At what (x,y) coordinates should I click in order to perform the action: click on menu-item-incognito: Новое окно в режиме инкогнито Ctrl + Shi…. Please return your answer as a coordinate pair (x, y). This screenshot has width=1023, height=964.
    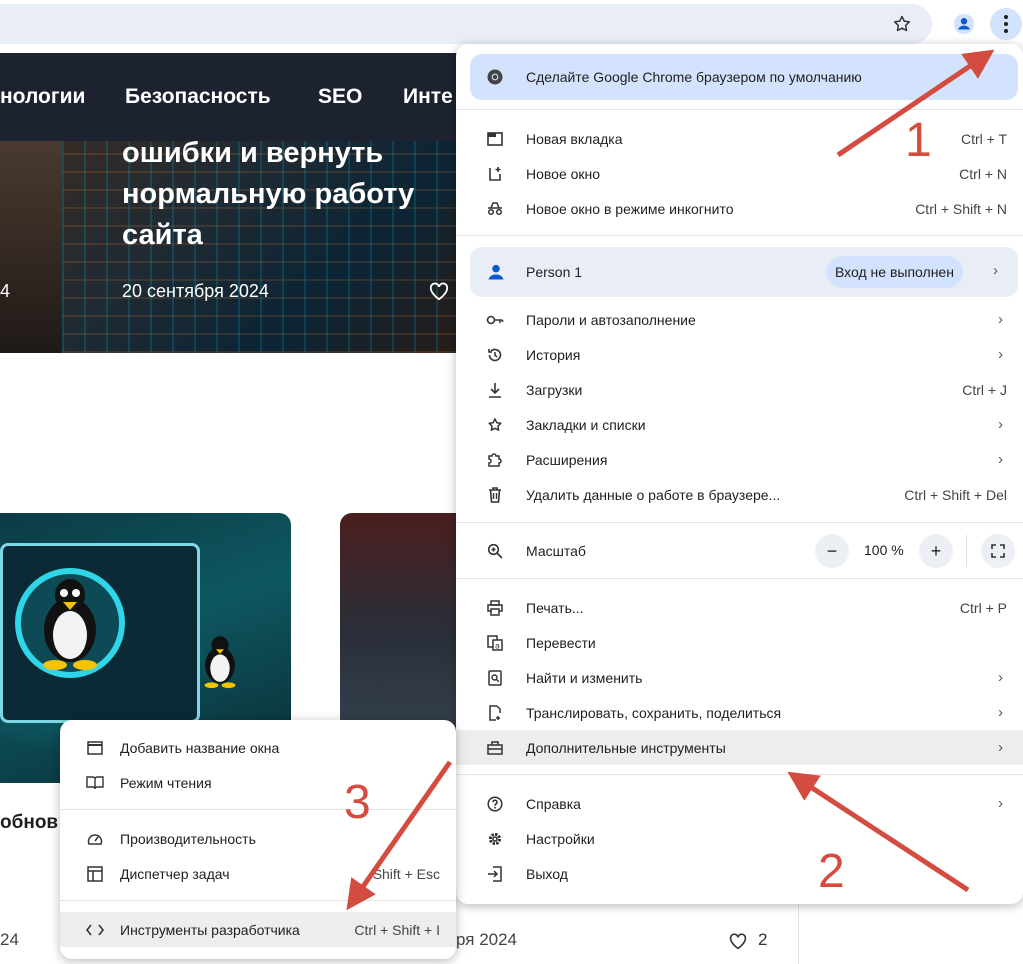
    Looking at the image, I should click on (739, 208).